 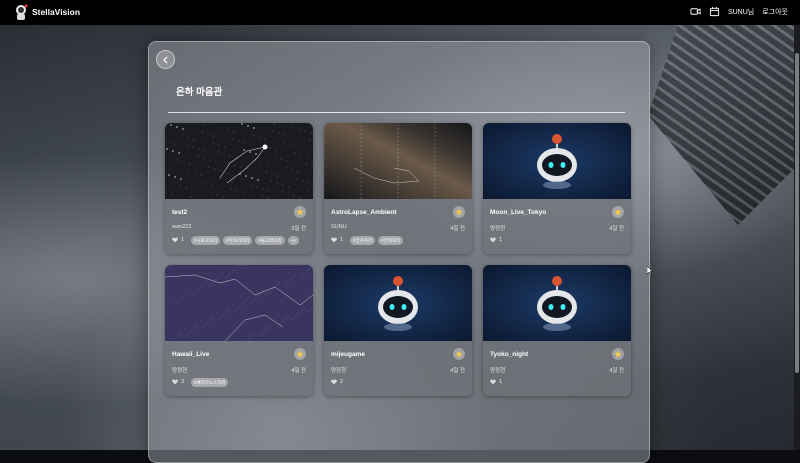 I want to click on tag-chip: +6, so click(x=293, y=240).